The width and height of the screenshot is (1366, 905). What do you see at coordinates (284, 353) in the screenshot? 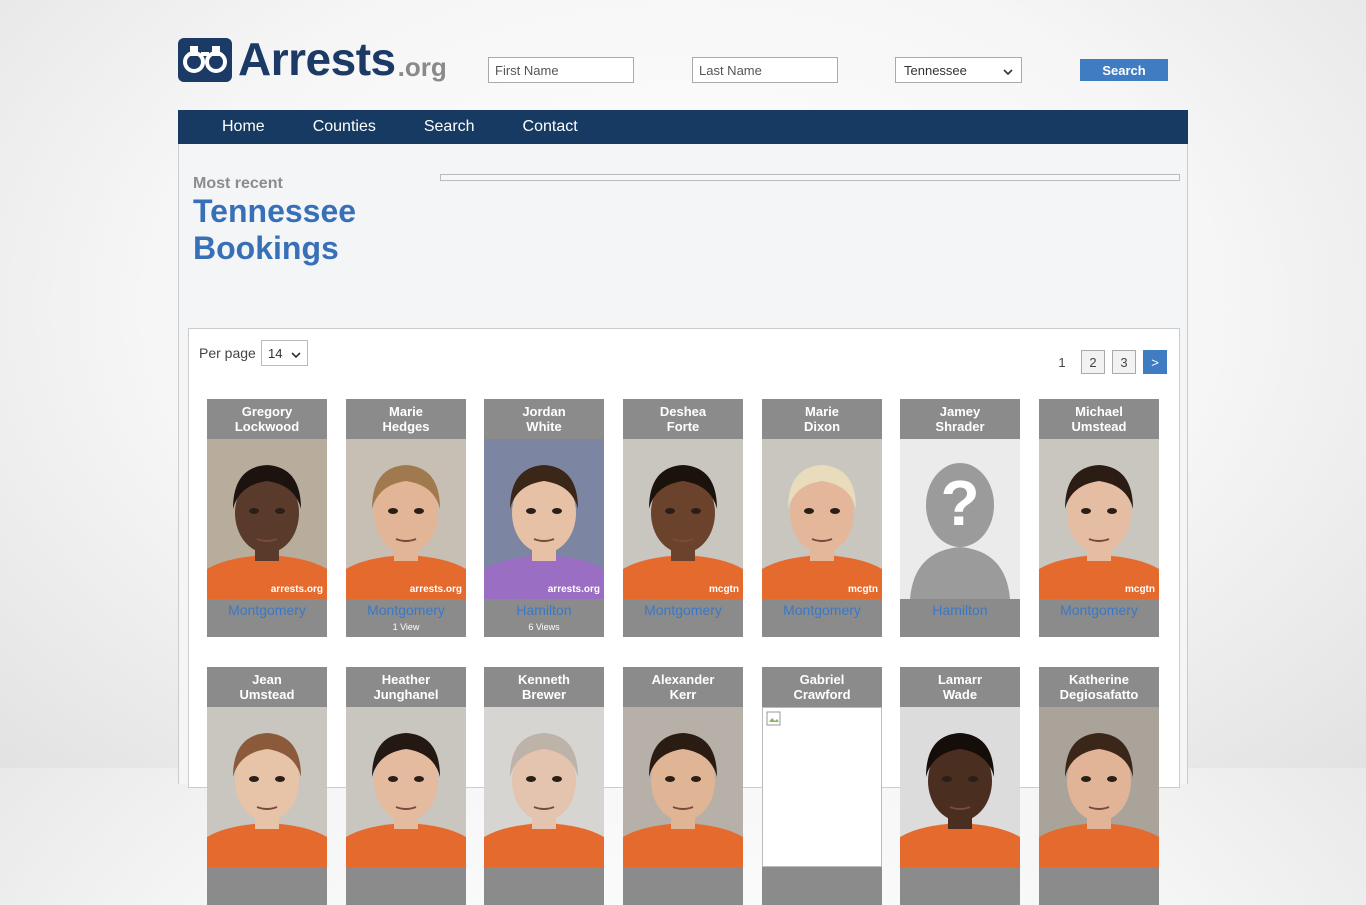
I see `per-page-select: 14` at bounding box center [284, 353].